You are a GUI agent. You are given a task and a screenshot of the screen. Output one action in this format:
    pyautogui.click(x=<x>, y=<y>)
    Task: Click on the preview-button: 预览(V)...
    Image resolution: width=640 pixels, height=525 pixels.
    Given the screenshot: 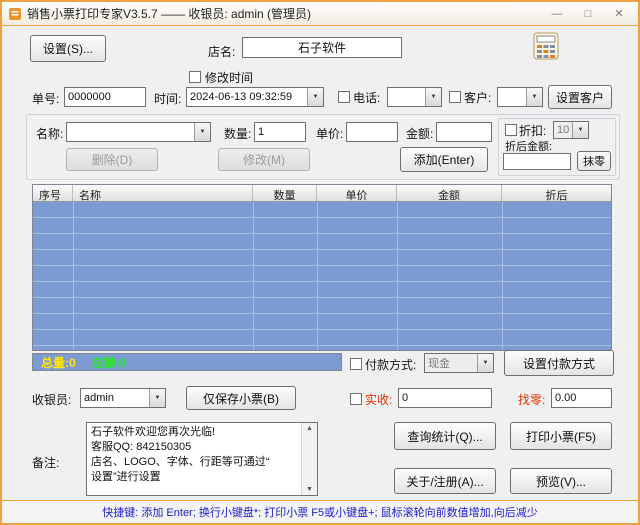 What is the action you would take?
    pyautogui.click(x=561, y=481)
    